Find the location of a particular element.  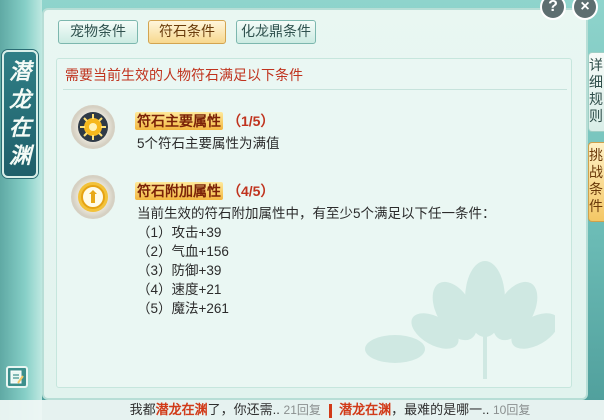

activity-banner: 潜 龙 在 渊 is located at coordinates (20, 114).